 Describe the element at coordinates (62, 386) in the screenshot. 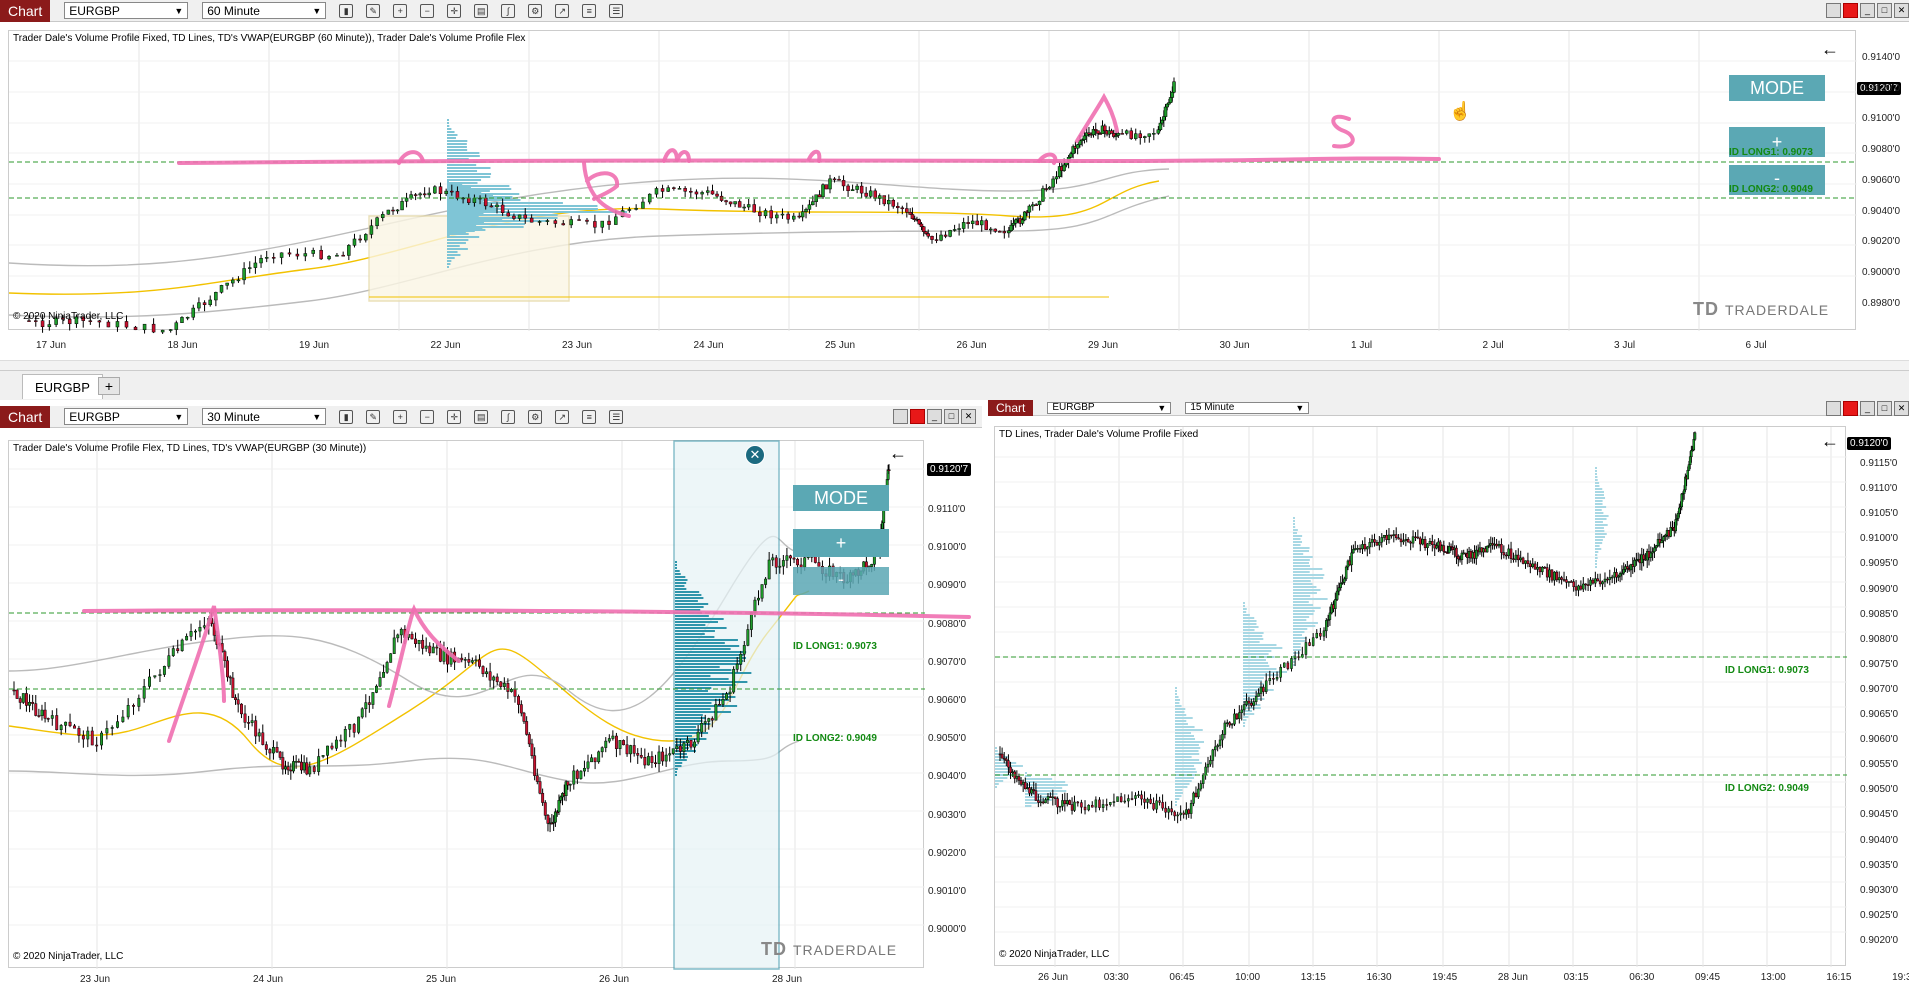

I see `workspace-tab-eurgbp: EURGBP` at that location.